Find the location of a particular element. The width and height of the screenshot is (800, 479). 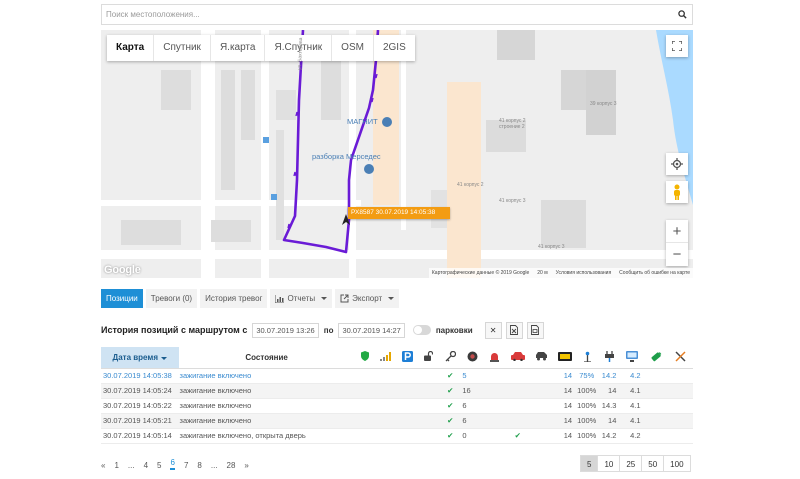

parking-toggle is located at coordinates (421, 330).